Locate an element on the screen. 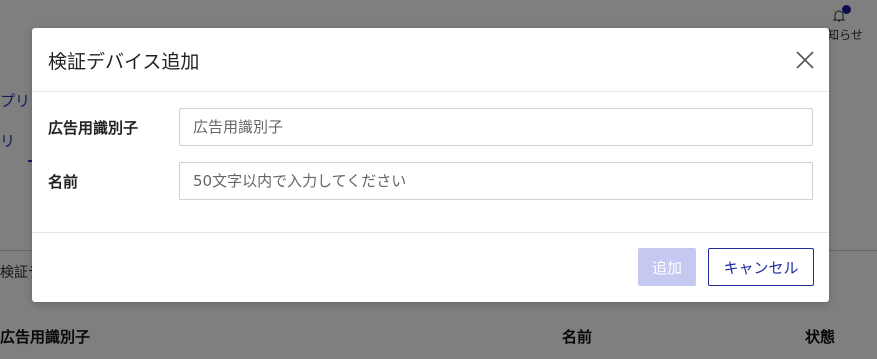 The height and width of the screenshot is (359, 877). modal-title: 検証デバイス追加 is located at coordinates (124, 62).